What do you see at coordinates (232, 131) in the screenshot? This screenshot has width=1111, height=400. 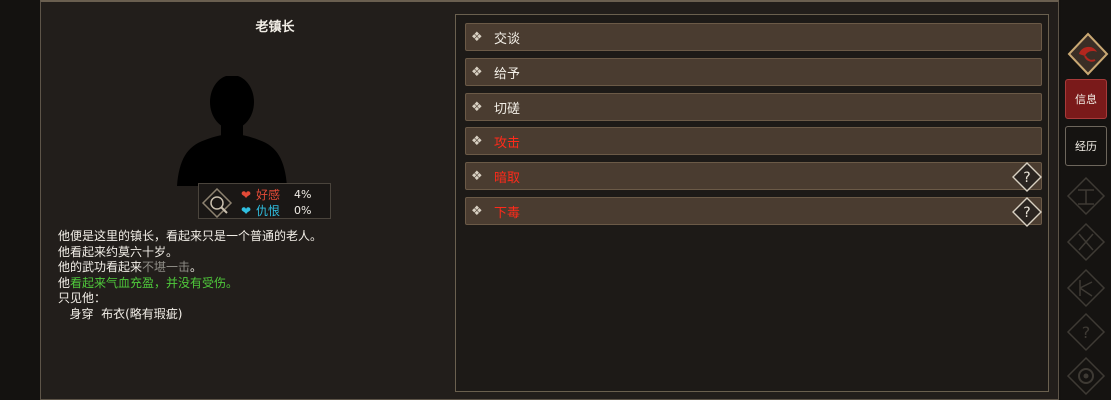 I see `npc-portrait-silhouette` at bounding box center [232, 131].